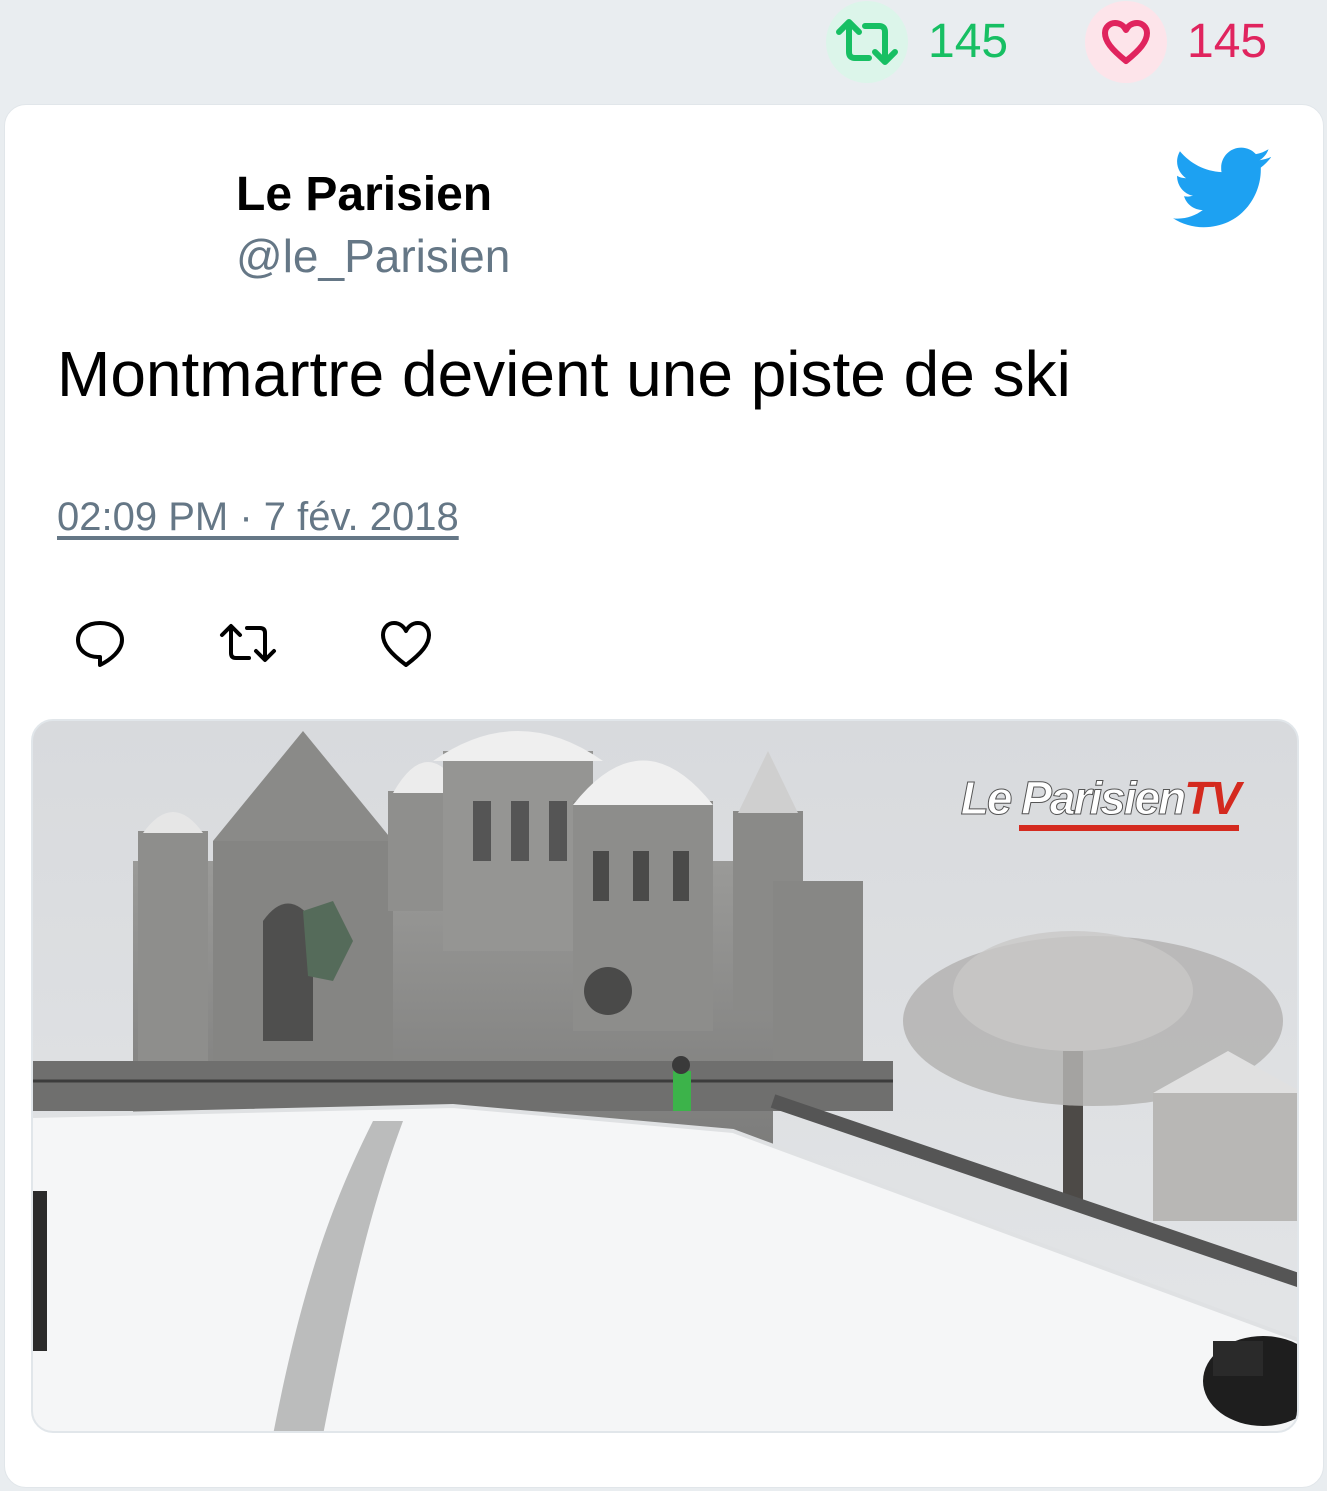 The width and height of the screenshot is (1327, 1491). I want to click on watermark-underline, so click(1129, 828).